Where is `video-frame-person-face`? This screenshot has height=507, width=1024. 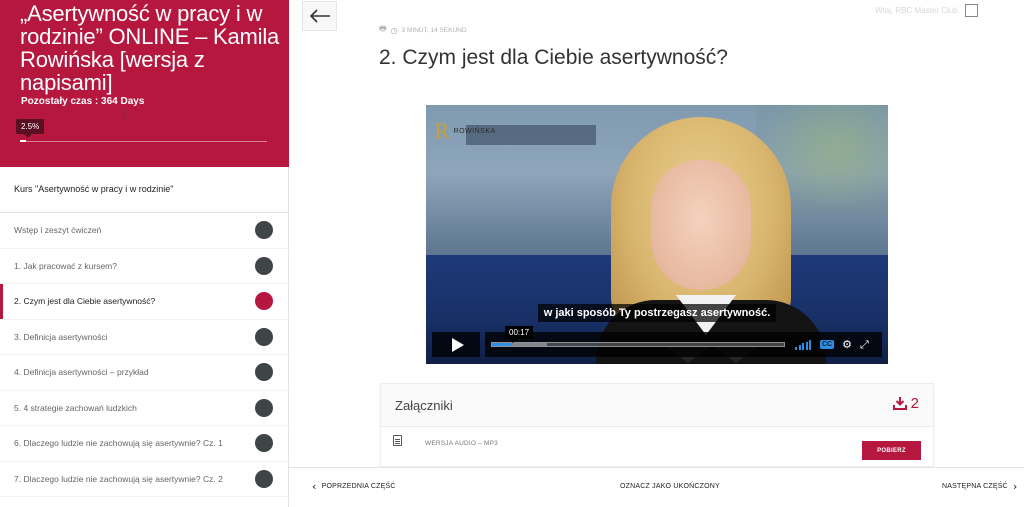 video-frame-person-face is located at coordinates (701, 225).